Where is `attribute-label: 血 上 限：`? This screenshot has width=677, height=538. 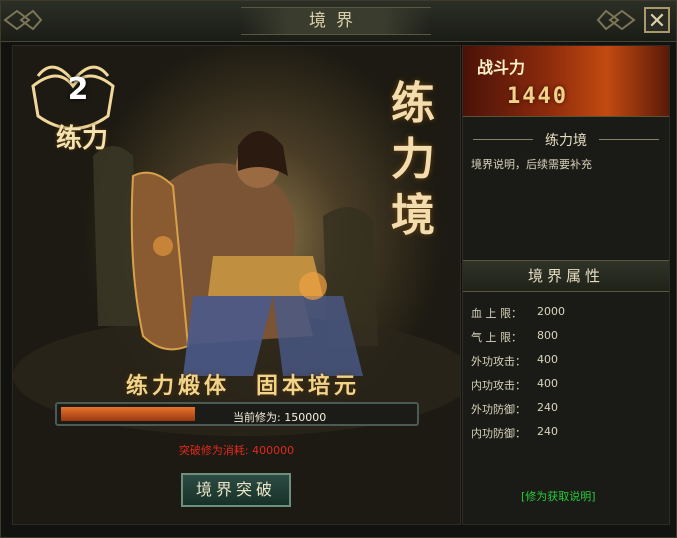
attribute-label: 血 上 限： is located at coordinates (496, 313).